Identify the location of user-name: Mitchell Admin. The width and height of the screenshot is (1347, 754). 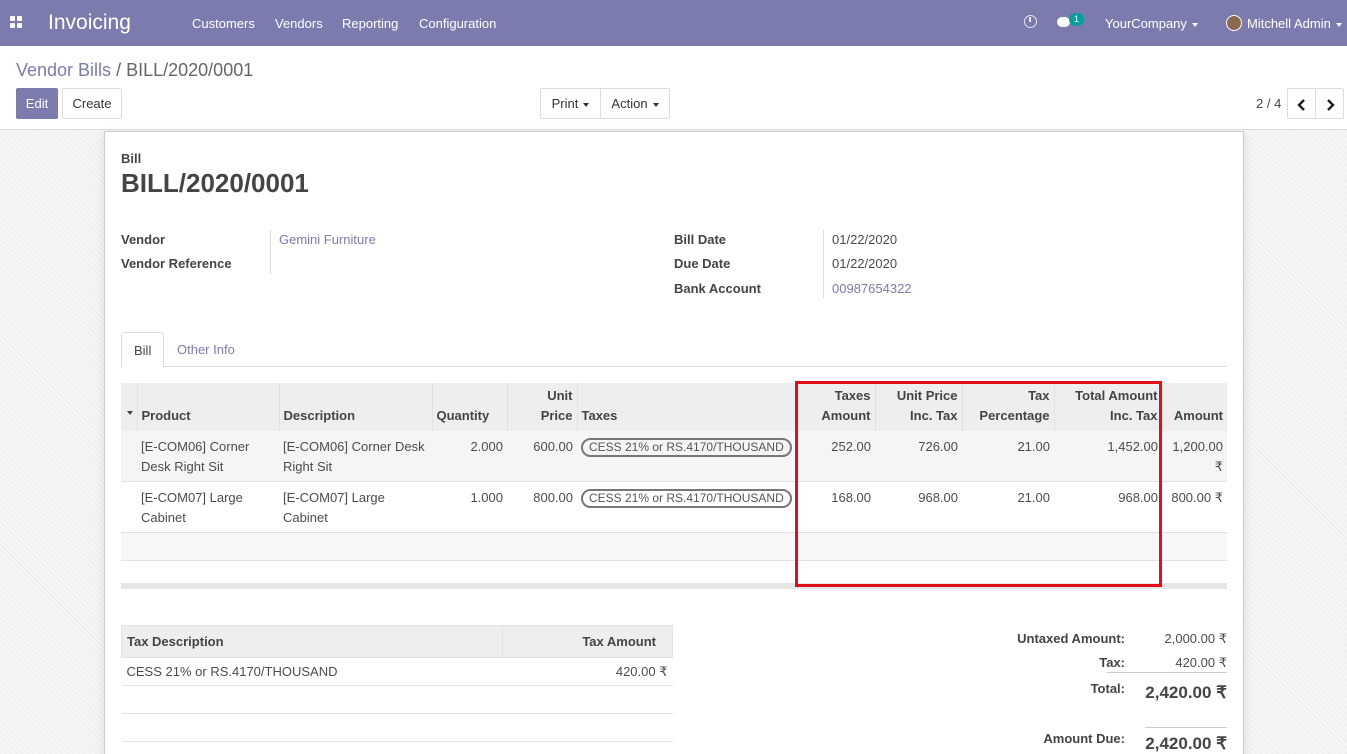
(1289, 23).